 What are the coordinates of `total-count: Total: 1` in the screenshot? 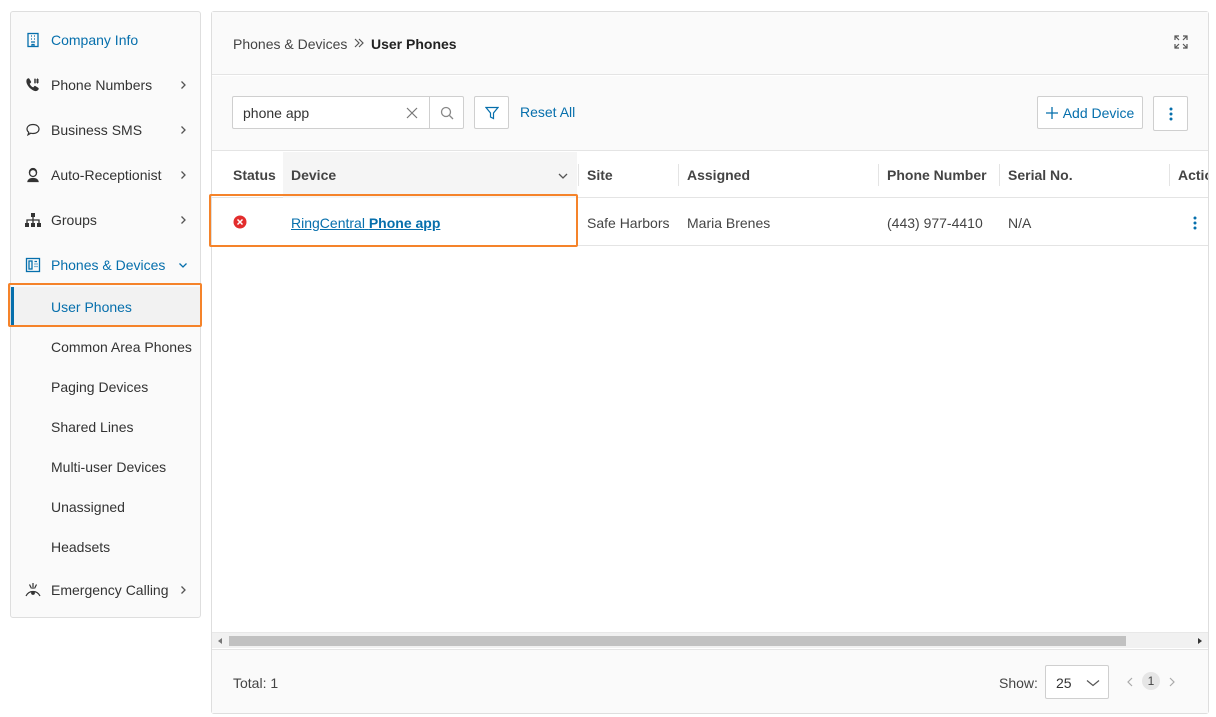 It's located at (256, 683).